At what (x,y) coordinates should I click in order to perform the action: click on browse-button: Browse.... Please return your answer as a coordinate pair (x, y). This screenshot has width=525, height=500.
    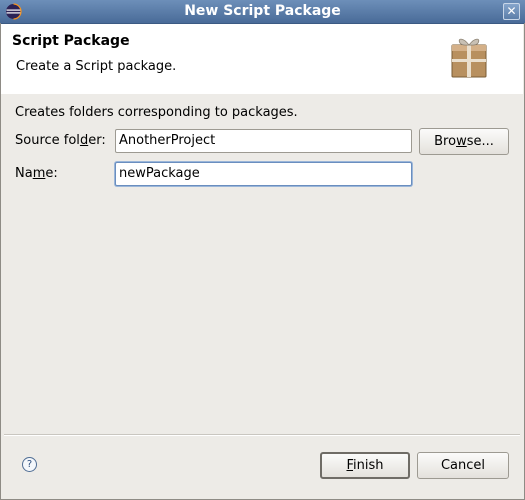
    Looking at the image, I should click on (464, 141).